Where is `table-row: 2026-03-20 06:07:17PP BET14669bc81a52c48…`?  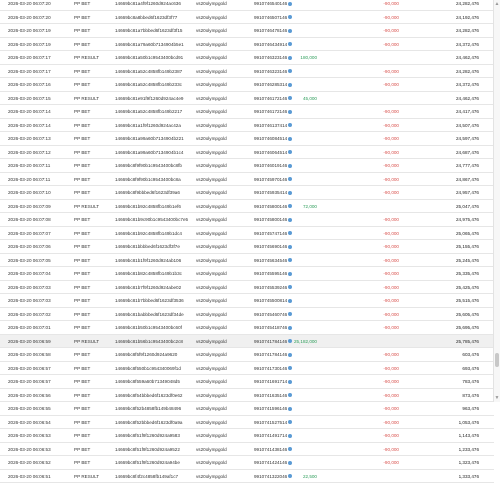 table-row: 2026-03-20 06:07:17PP BET14669bc81a52c48… is located at coordinates (247, 72).